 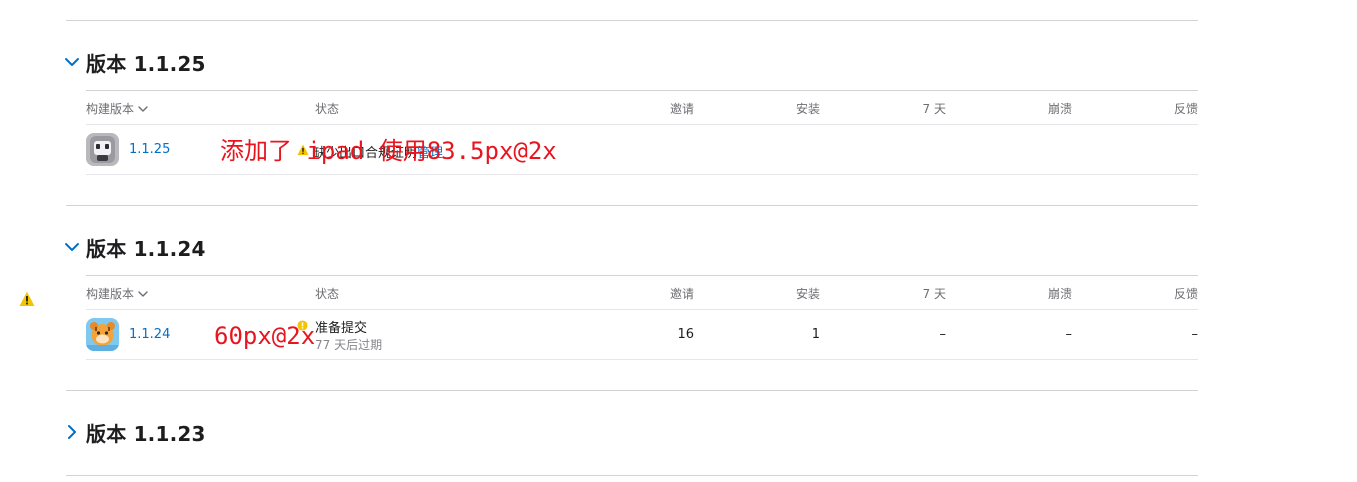 I want to click on build-expiry: 77 天后过期, so click(x=349, y=345).